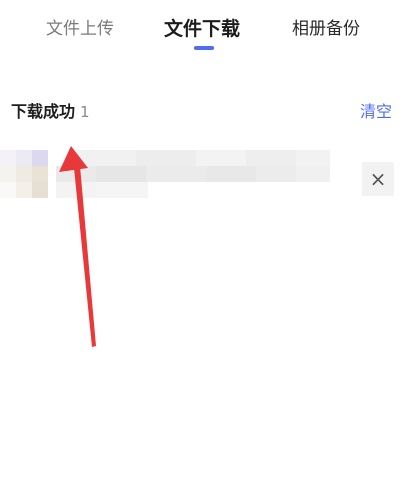 The height and width of the screenshot is (499, 407). What do you see at coordinates (193, 174) in the screenshot?
I see `file-name-redacted` at bounding box center [193, 174].